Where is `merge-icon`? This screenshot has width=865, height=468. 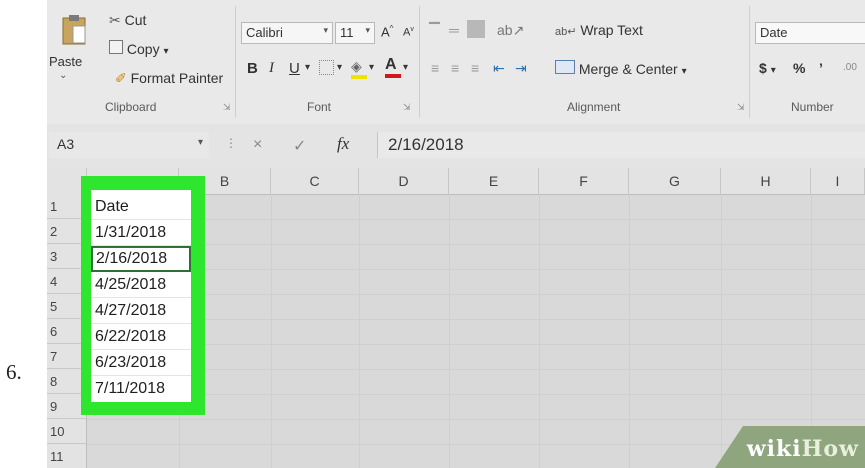
merge-icon is located at coordinates (565, 67).